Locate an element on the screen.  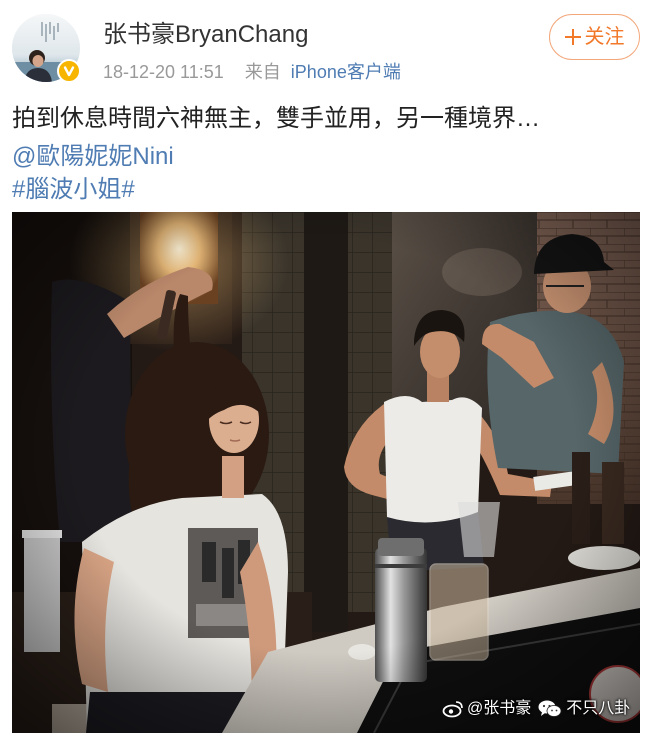
post-meta: 18-12-20 11:51 来自 iPhone客户端 is located at coordinates (252, 72).